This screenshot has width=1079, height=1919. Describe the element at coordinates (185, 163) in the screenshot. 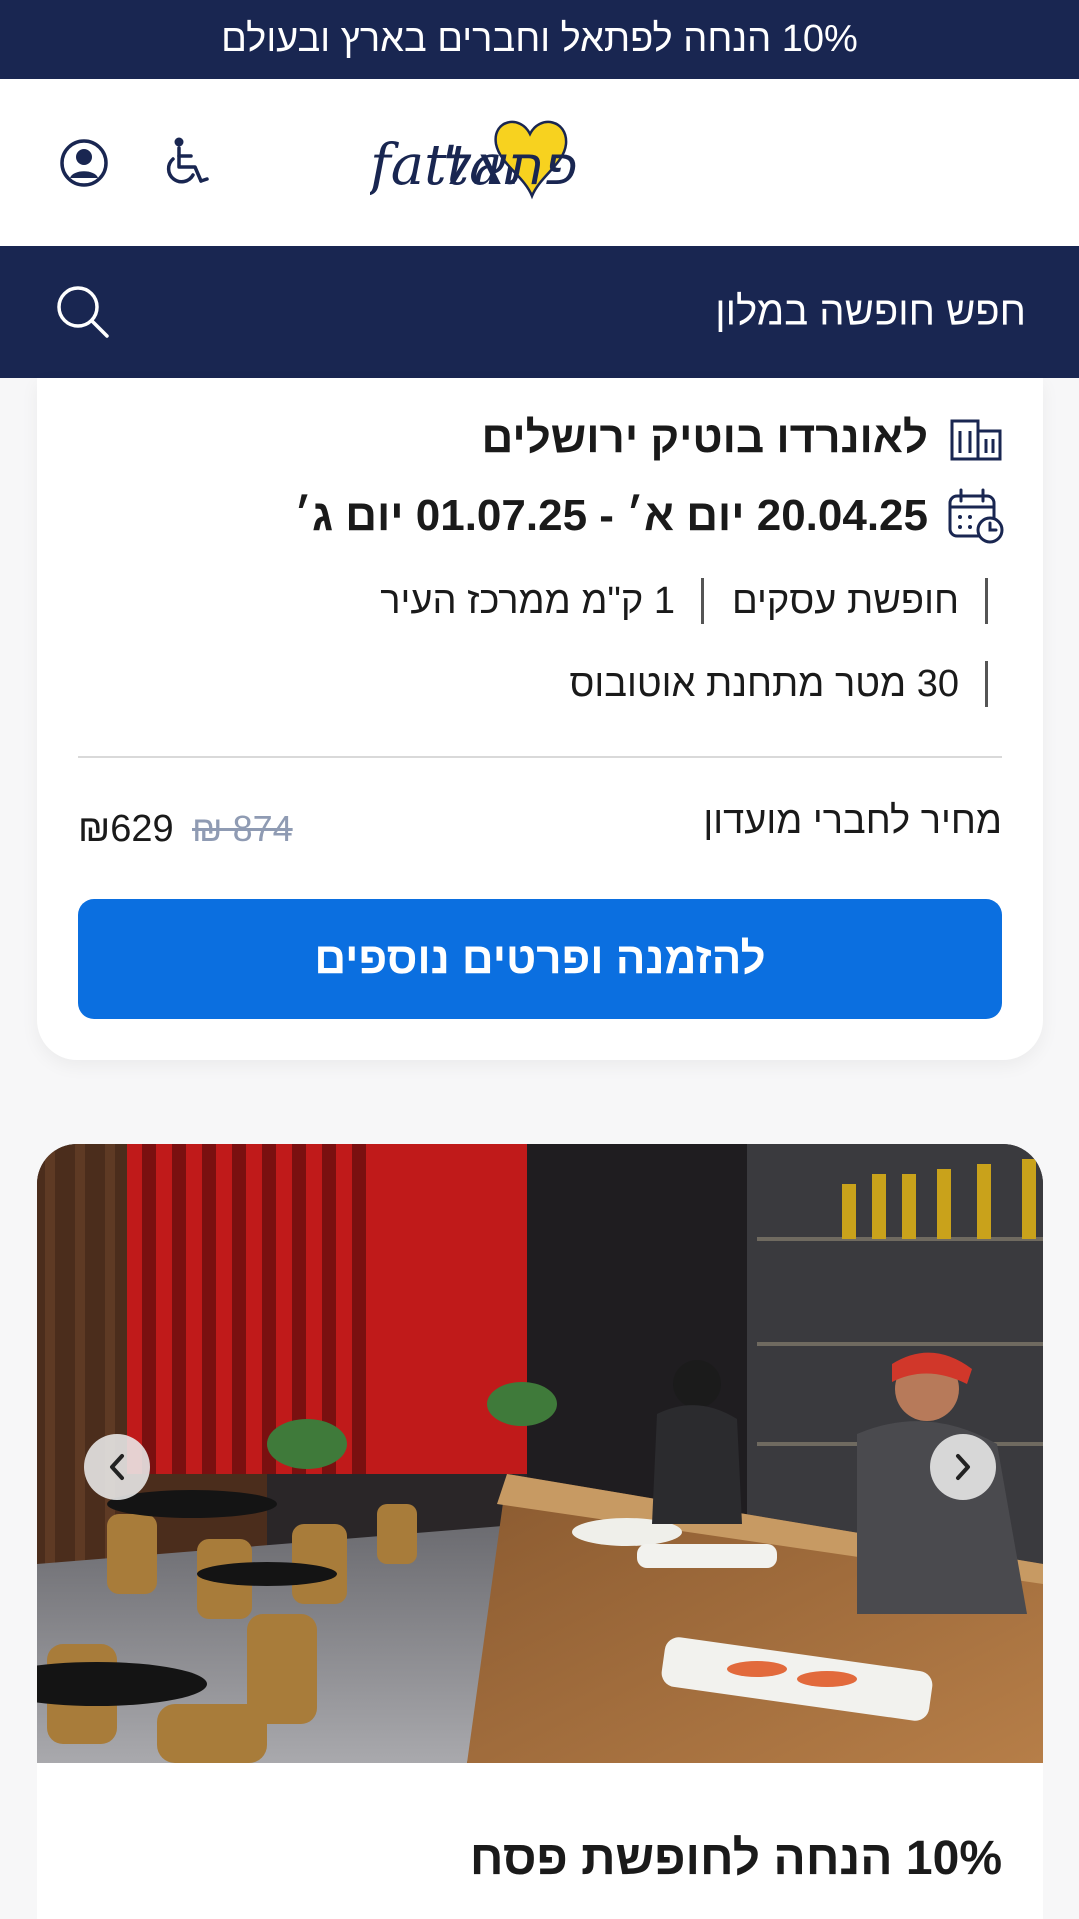

I see `wheelchair-icon` at that location.